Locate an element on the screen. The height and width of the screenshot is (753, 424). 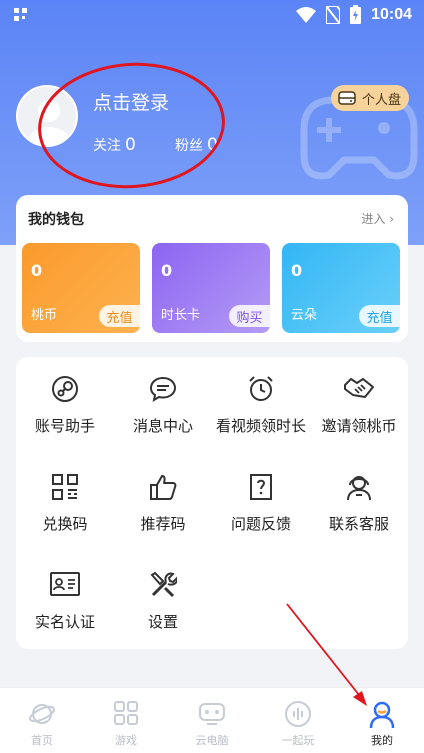
tools-icon is located at coordinates (163, 584).